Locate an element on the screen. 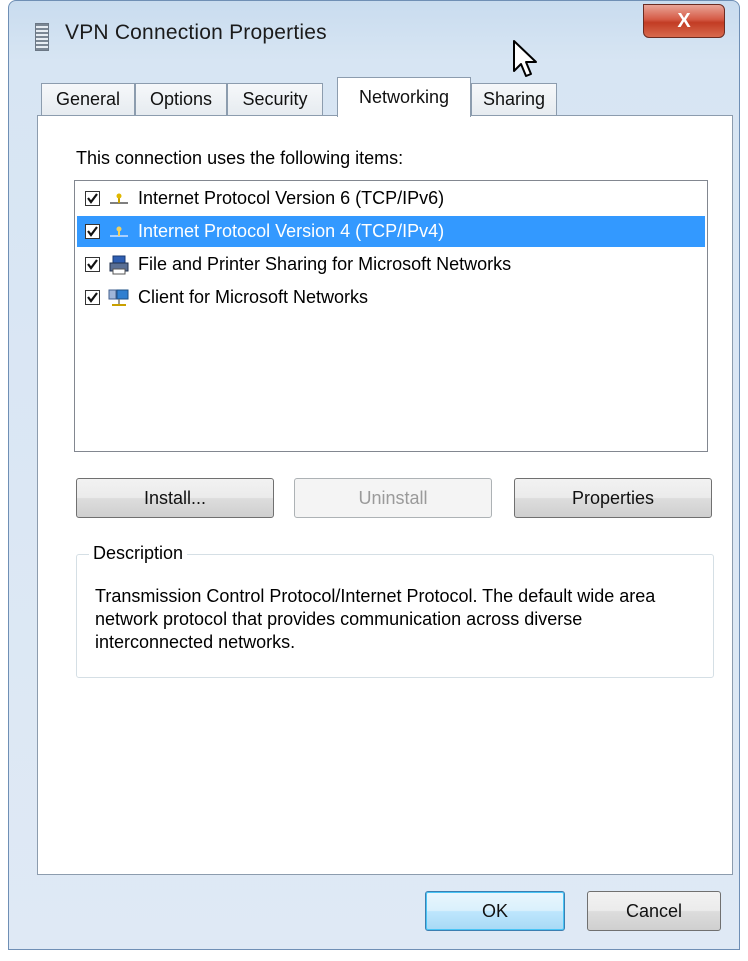  tab-networking: Networking is located at coordinates (404, 97).